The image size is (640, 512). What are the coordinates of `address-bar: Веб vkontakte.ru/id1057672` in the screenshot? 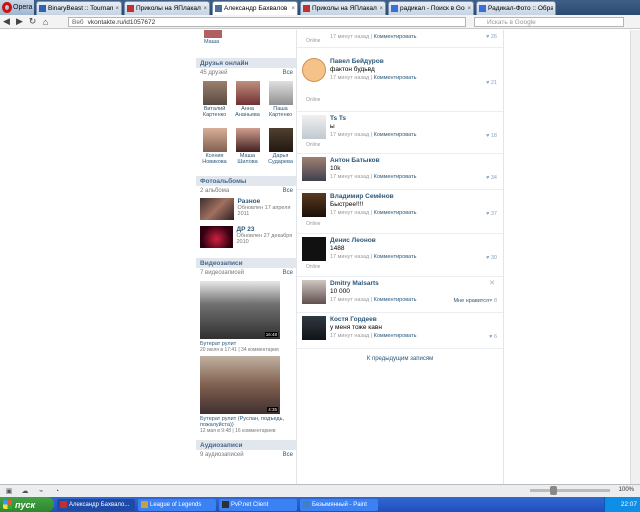 It's located at (267, 22).